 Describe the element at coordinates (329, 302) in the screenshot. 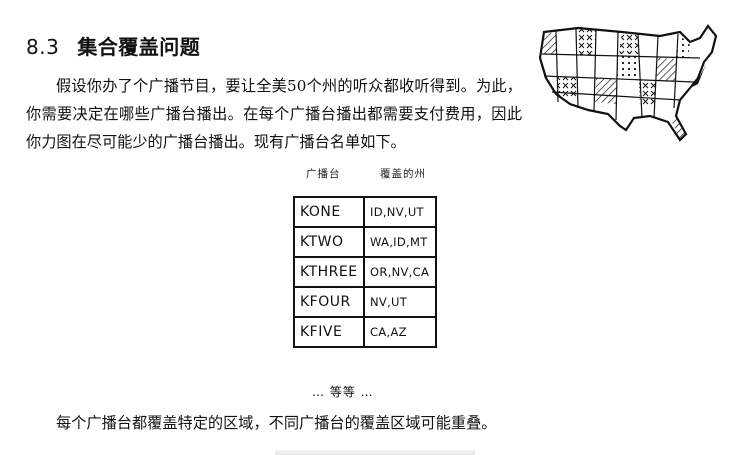

I see `station-name: KFOUR` at that location.